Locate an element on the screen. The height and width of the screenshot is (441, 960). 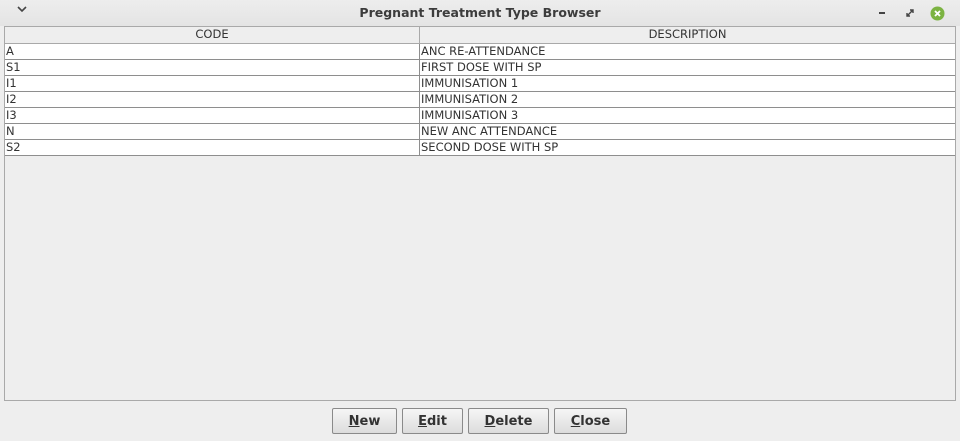
cell-description: IMMUNISATION 1 is located at coordinates (687, 83).